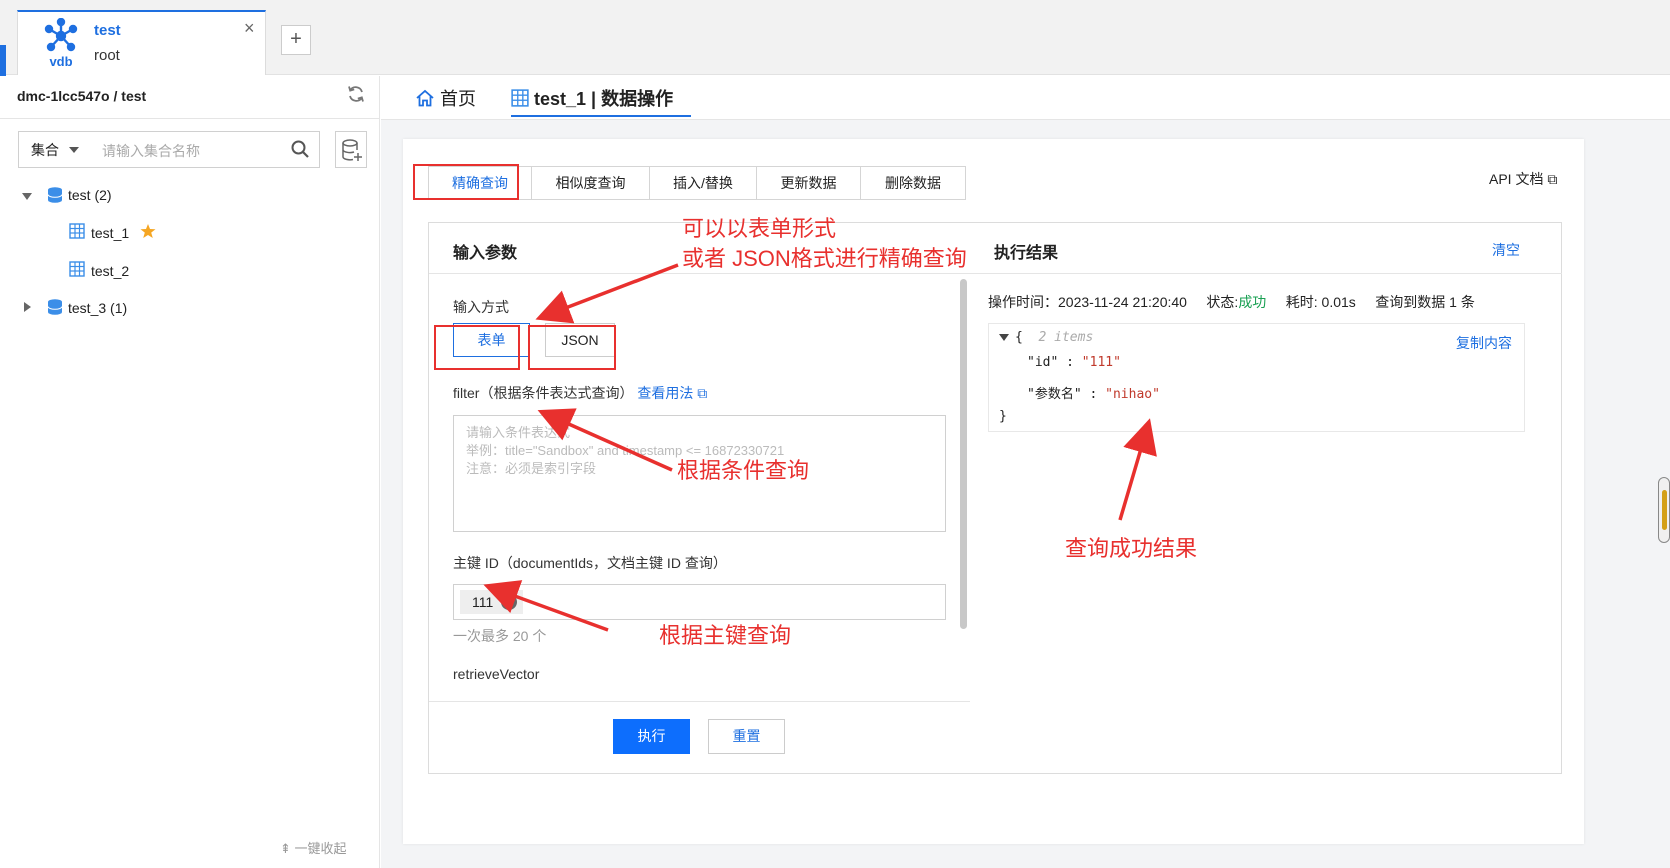 This screenshot has height=868, width=1670. What do you see at coordinates (808, 183) in the screenshot?
I see `subtab-update-data: 更新数据` at bounding box center [808, 183].